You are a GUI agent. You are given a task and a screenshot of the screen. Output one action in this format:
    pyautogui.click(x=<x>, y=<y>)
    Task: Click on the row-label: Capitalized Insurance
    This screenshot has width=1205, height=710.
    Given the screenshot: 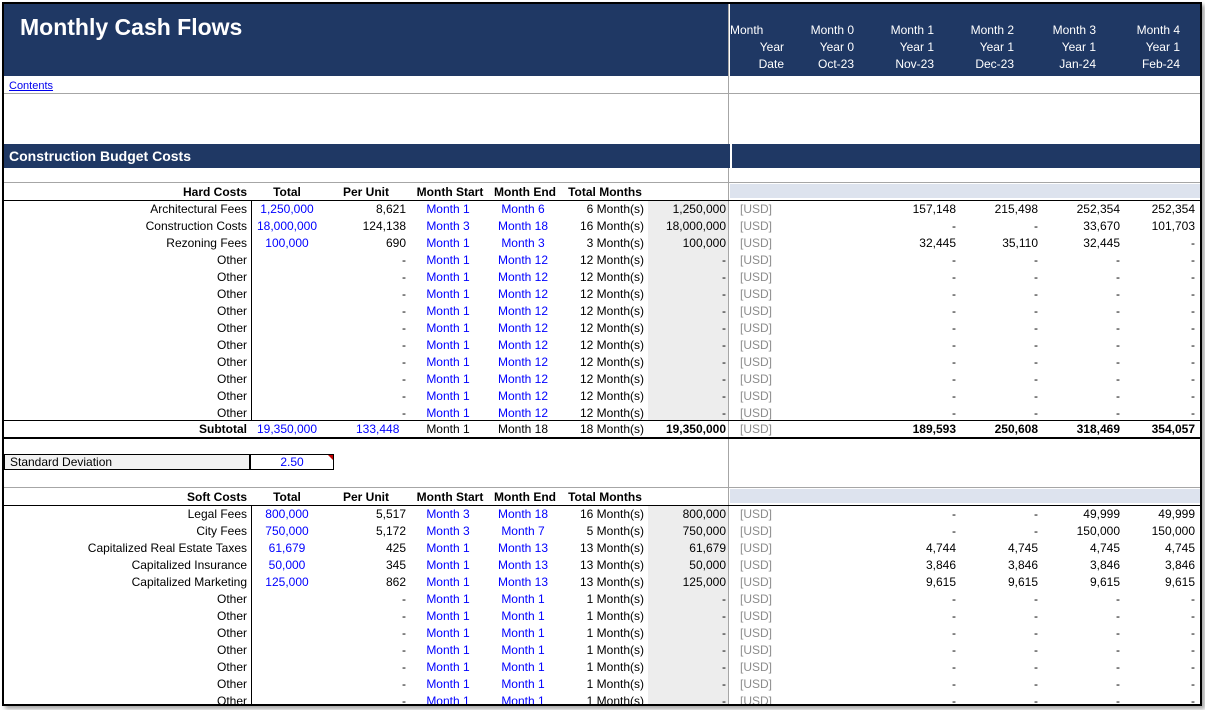 What is the action you would take?
    pyautogui.click(x=125, y=565)
    